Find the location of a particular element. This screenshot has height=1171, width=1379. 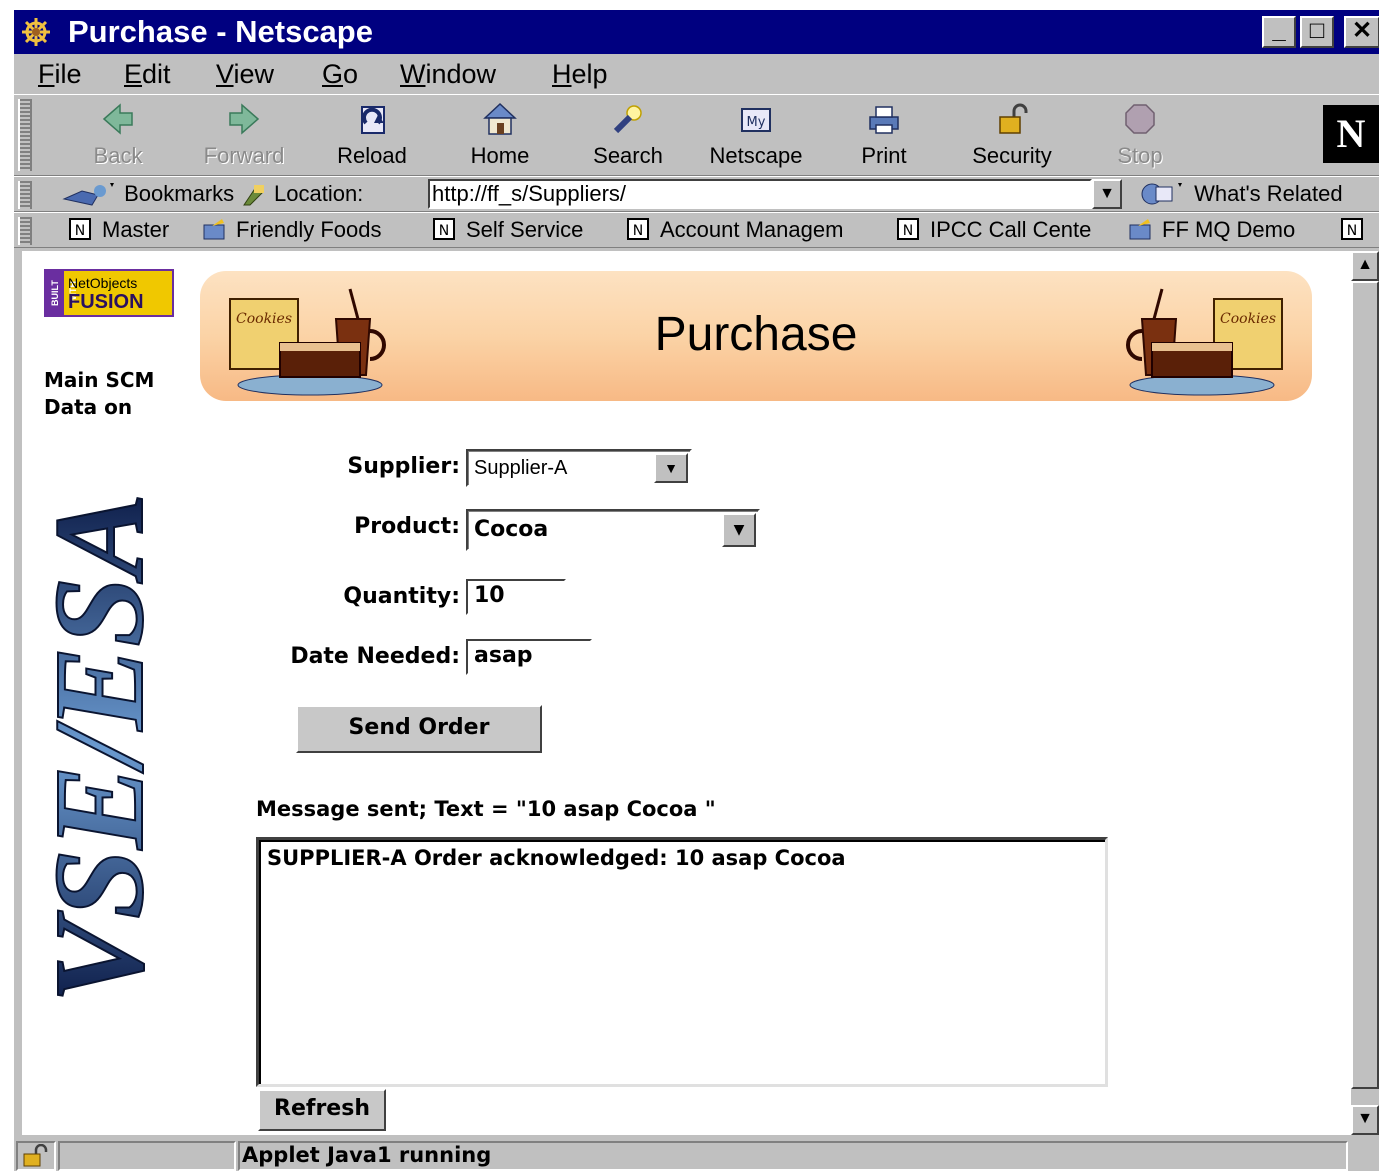

bookmark-friendly-foods: Friendly Foods is located at coordinates (292, 230).